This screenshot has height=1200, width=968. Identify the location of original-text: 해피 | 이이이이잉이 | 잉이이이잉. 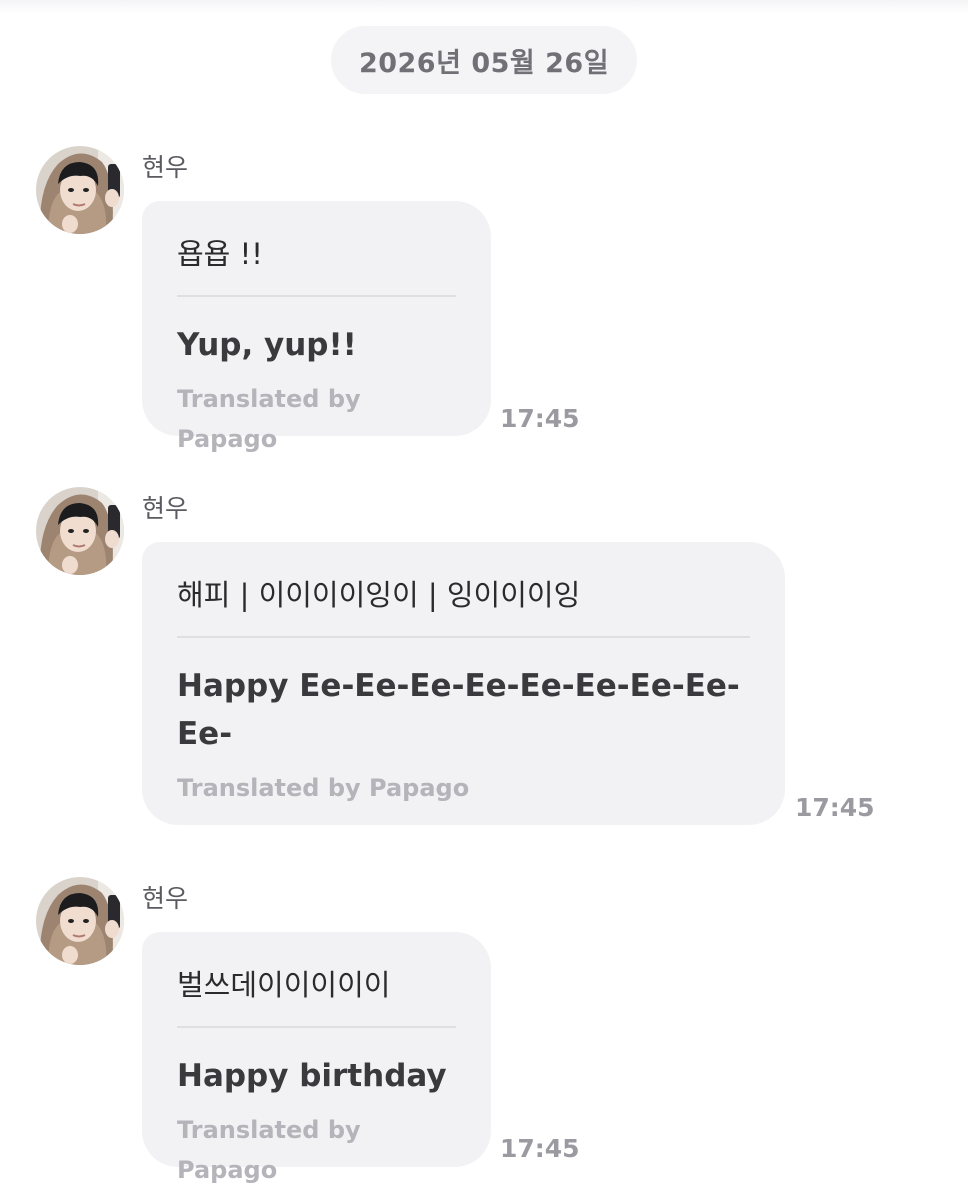
(379, 595).